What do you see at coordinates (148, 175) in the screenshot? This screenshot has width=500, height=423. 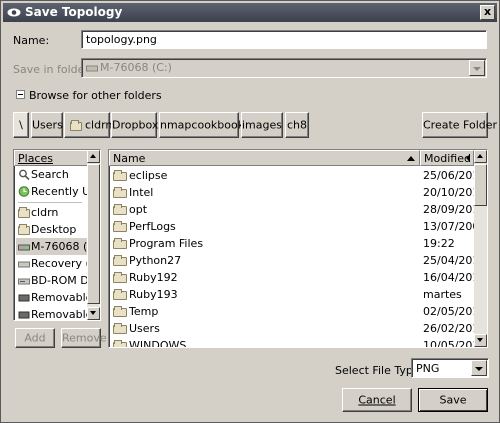 I see `file-name: eclipse` at bounding box center [148, 175].